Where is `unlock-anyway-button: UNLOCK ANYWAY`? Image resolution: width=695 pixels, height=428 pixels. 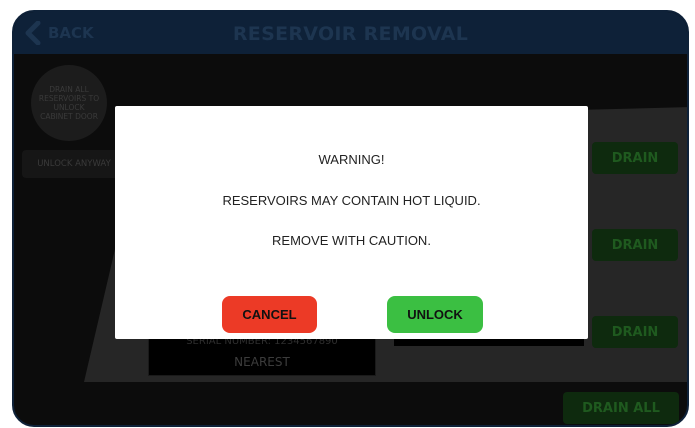
unlock-anyway-button: UNLOCK ANYWAY is located at coordinates (74, 164).